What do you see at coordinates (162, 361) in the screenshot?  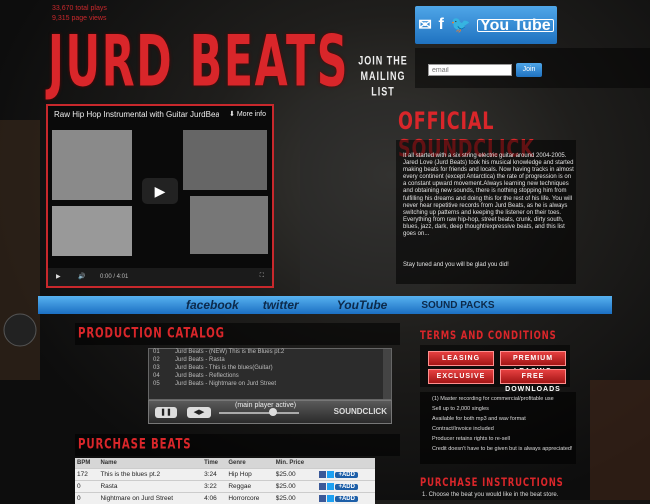 I see `track-number: 02` at bounding box center [162, 361].